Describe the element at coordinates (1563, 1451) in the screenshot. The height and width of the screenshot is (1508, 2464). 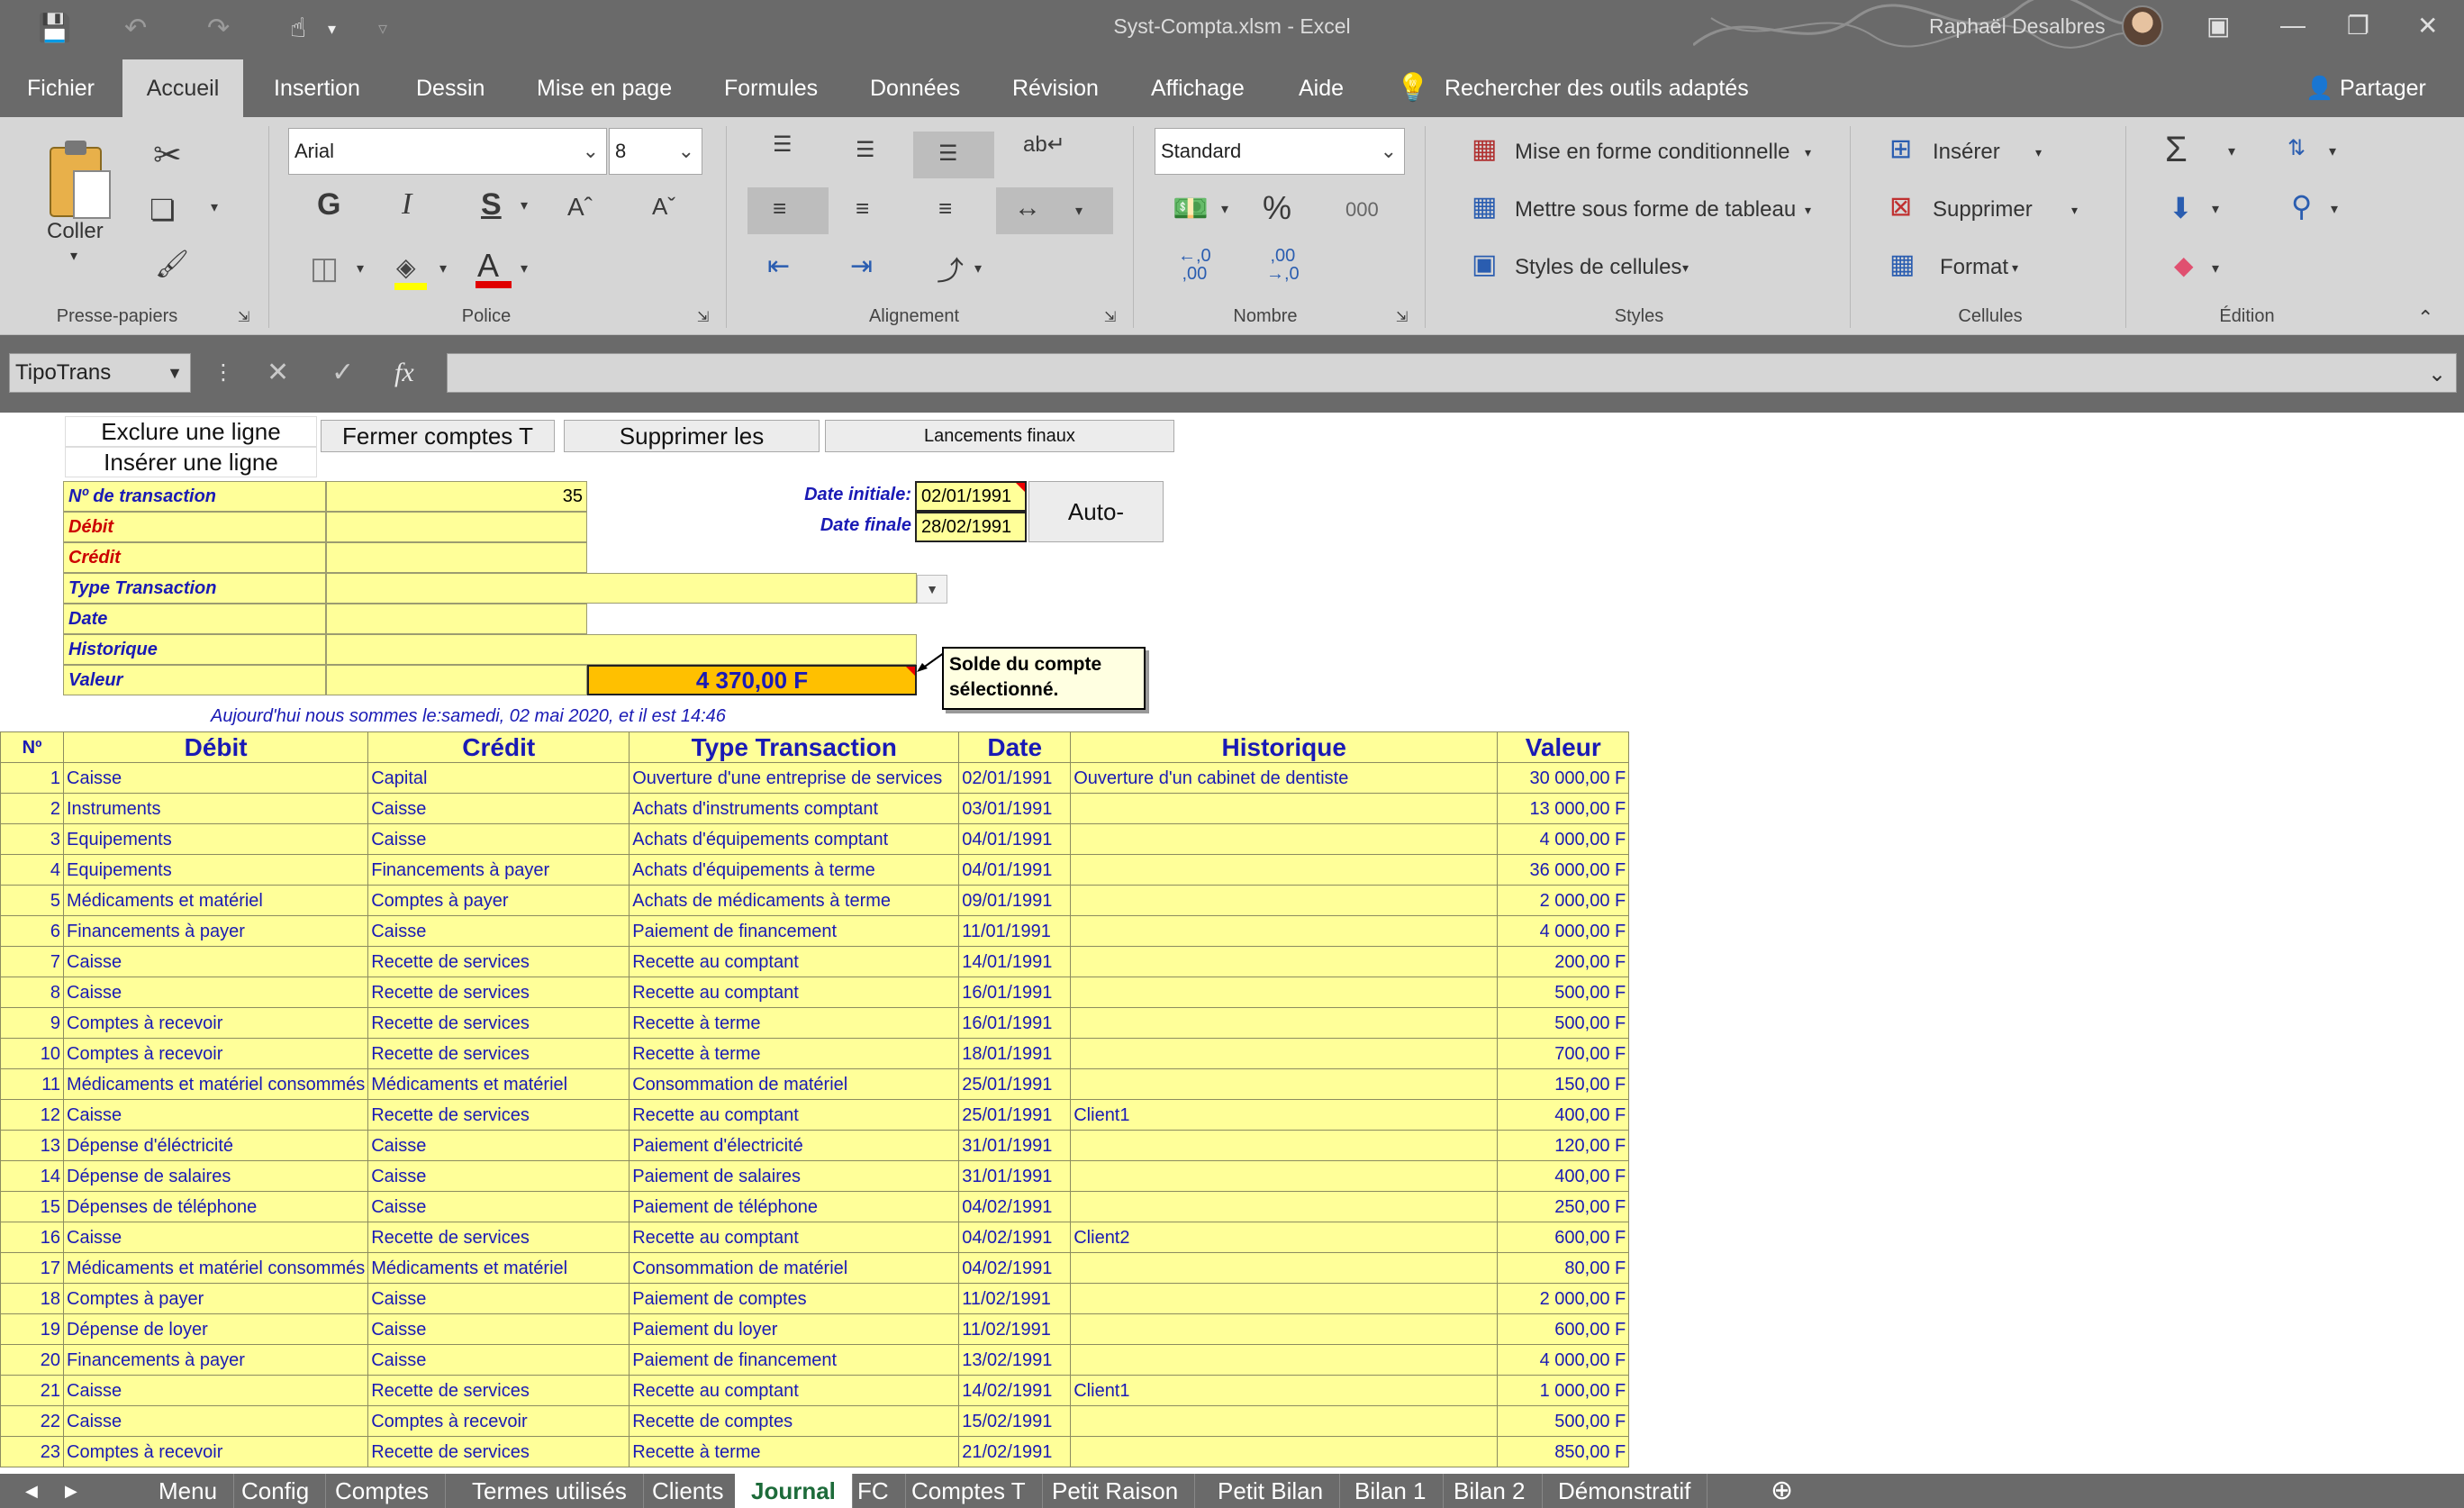
I see `cell-value: 850,00 F` at that location.